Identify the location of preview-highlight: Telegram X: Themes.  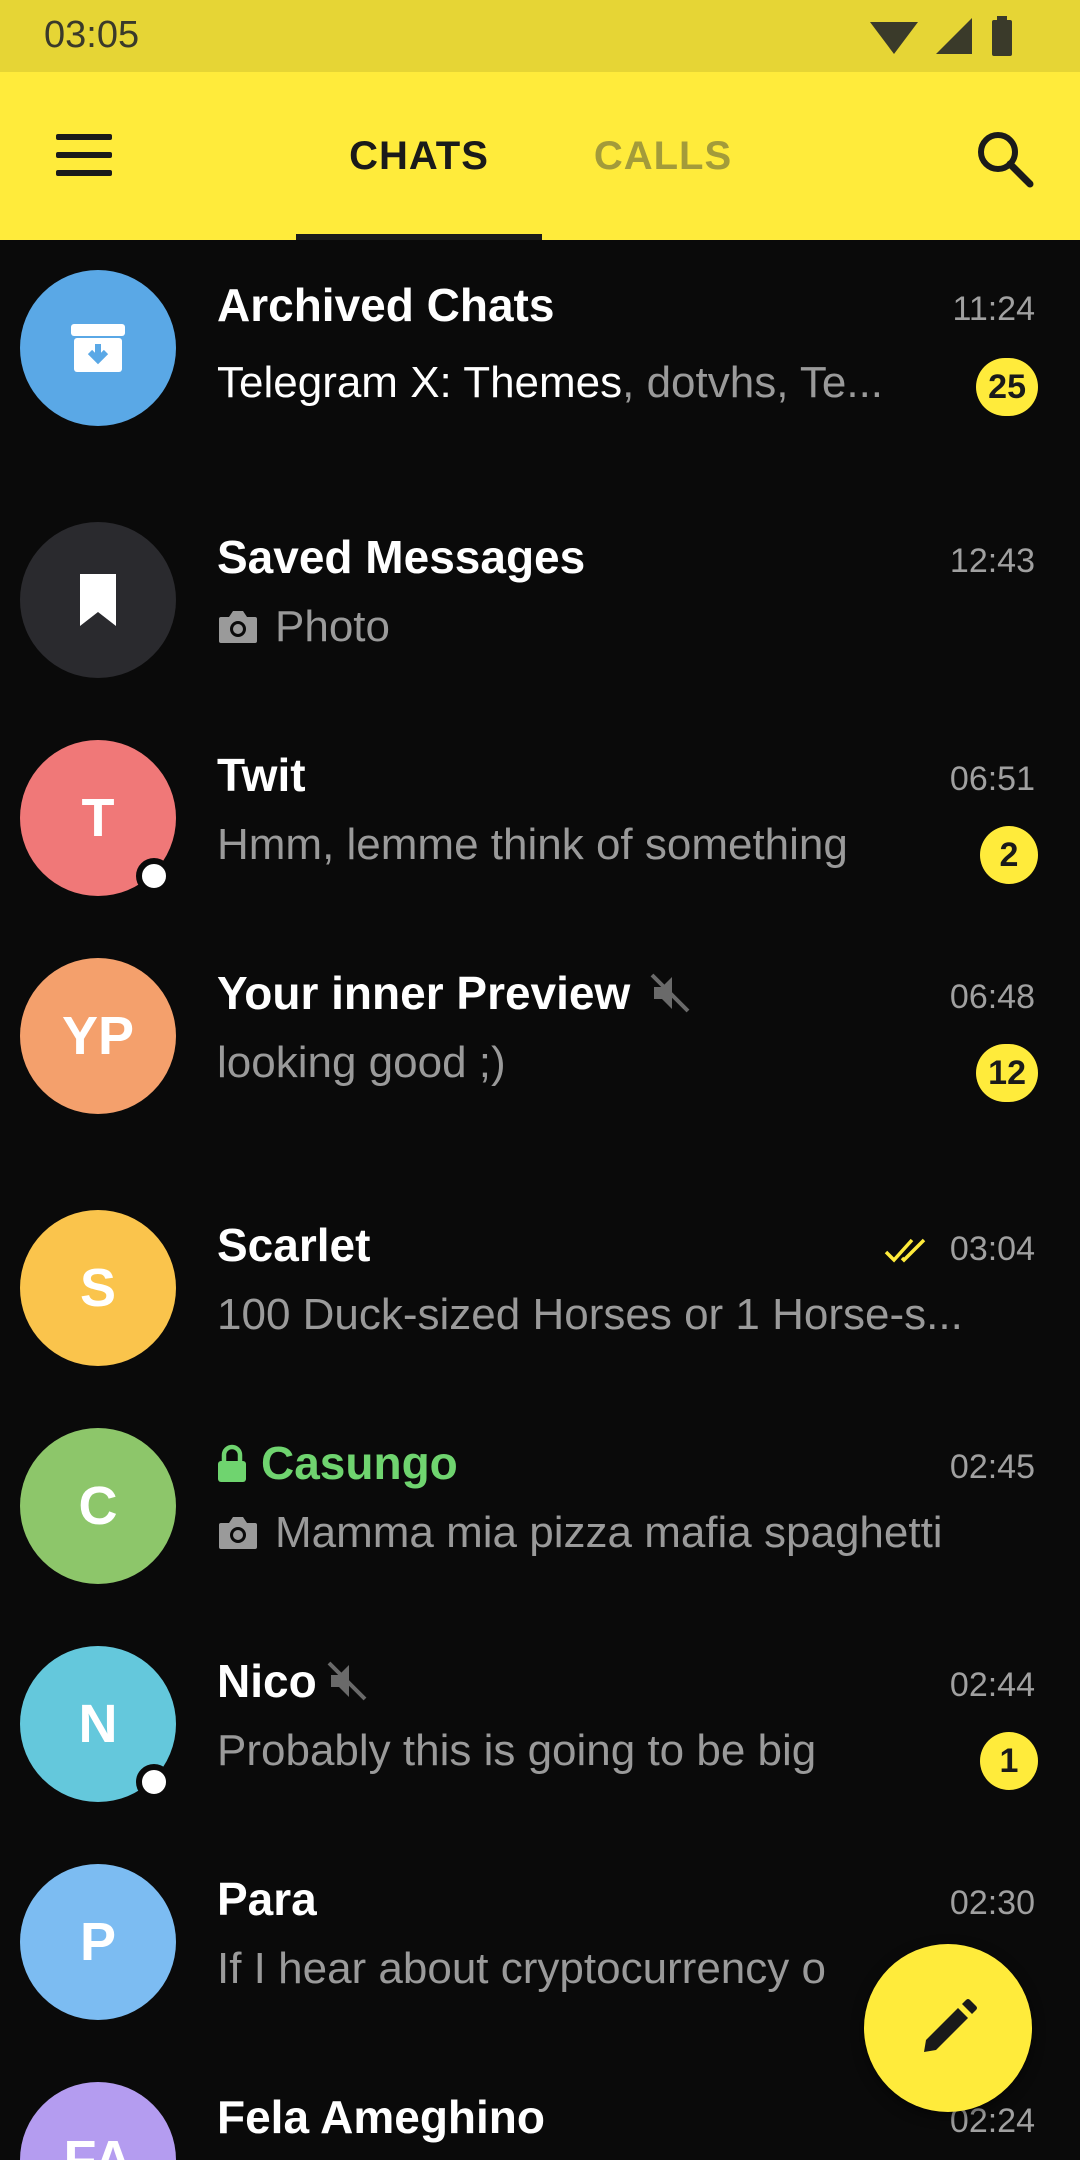
(420, 382).